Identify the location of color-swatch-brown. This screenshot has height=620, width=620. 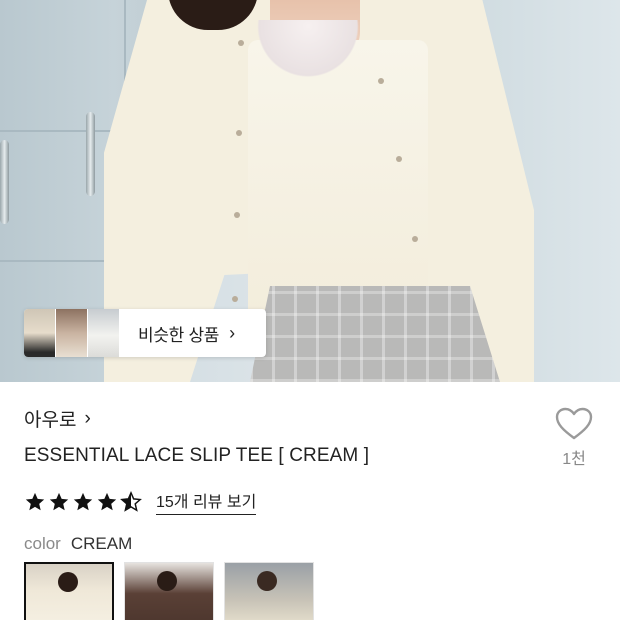
(169, 591).